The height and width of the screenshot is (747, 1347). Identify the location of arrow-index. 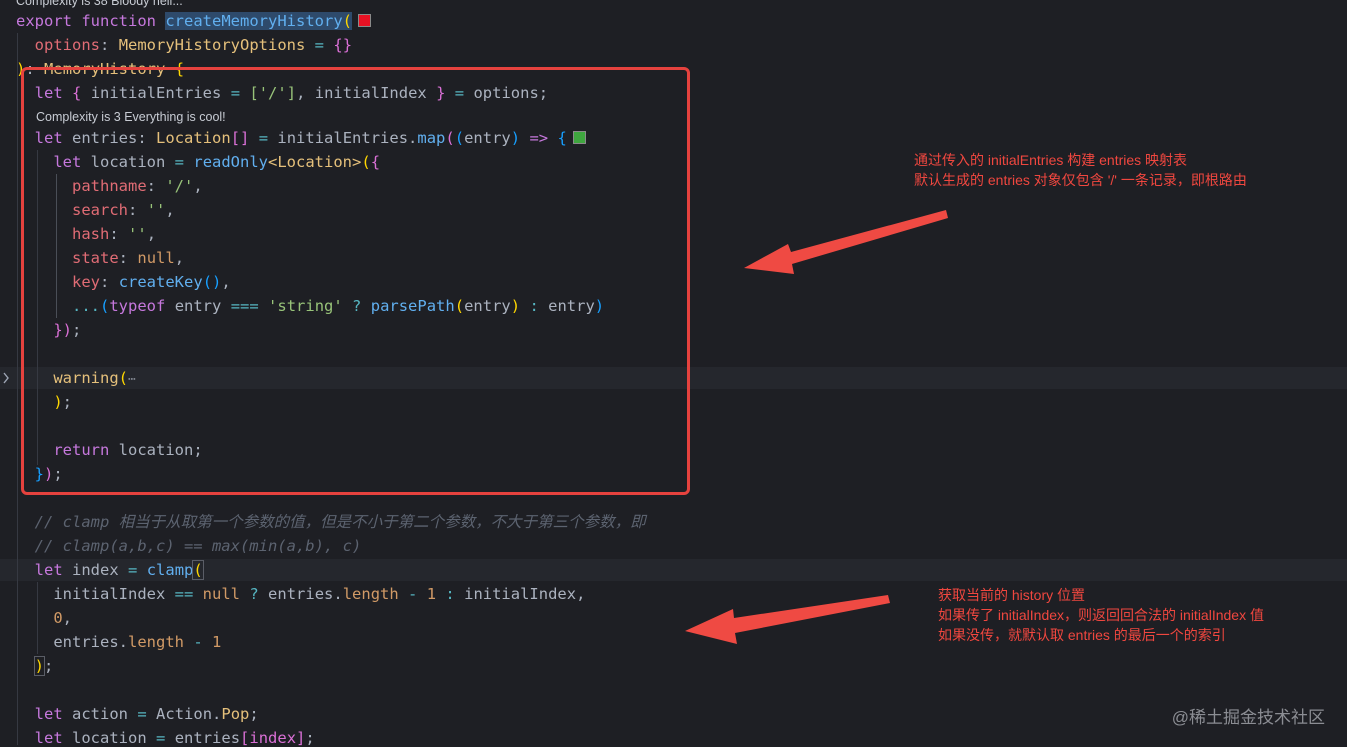
(787, 619).